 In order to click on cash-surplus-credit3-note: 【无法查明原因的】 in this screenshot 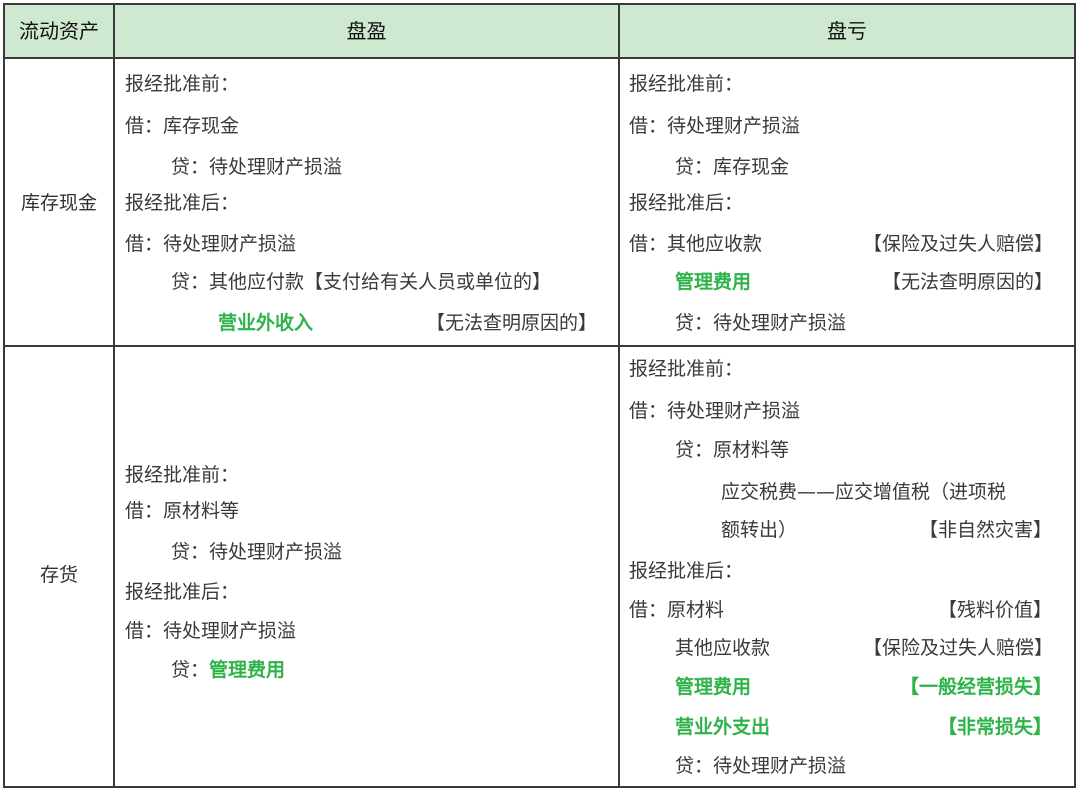, I will do `click(512, 323)`.